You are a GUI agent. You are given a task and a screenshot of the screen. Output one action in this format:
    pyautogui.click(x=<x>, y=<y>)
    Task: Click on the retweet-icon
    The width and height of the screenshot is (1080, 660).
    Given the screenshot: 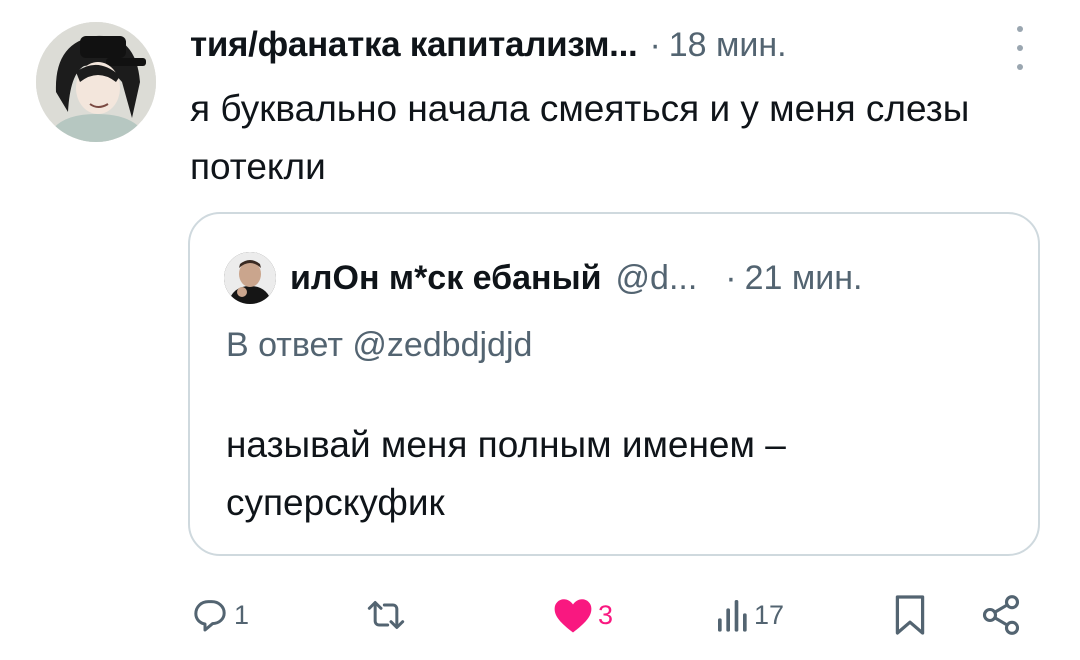 What is the action you would take?
    pyautogui.click(x=386, y=615)
    